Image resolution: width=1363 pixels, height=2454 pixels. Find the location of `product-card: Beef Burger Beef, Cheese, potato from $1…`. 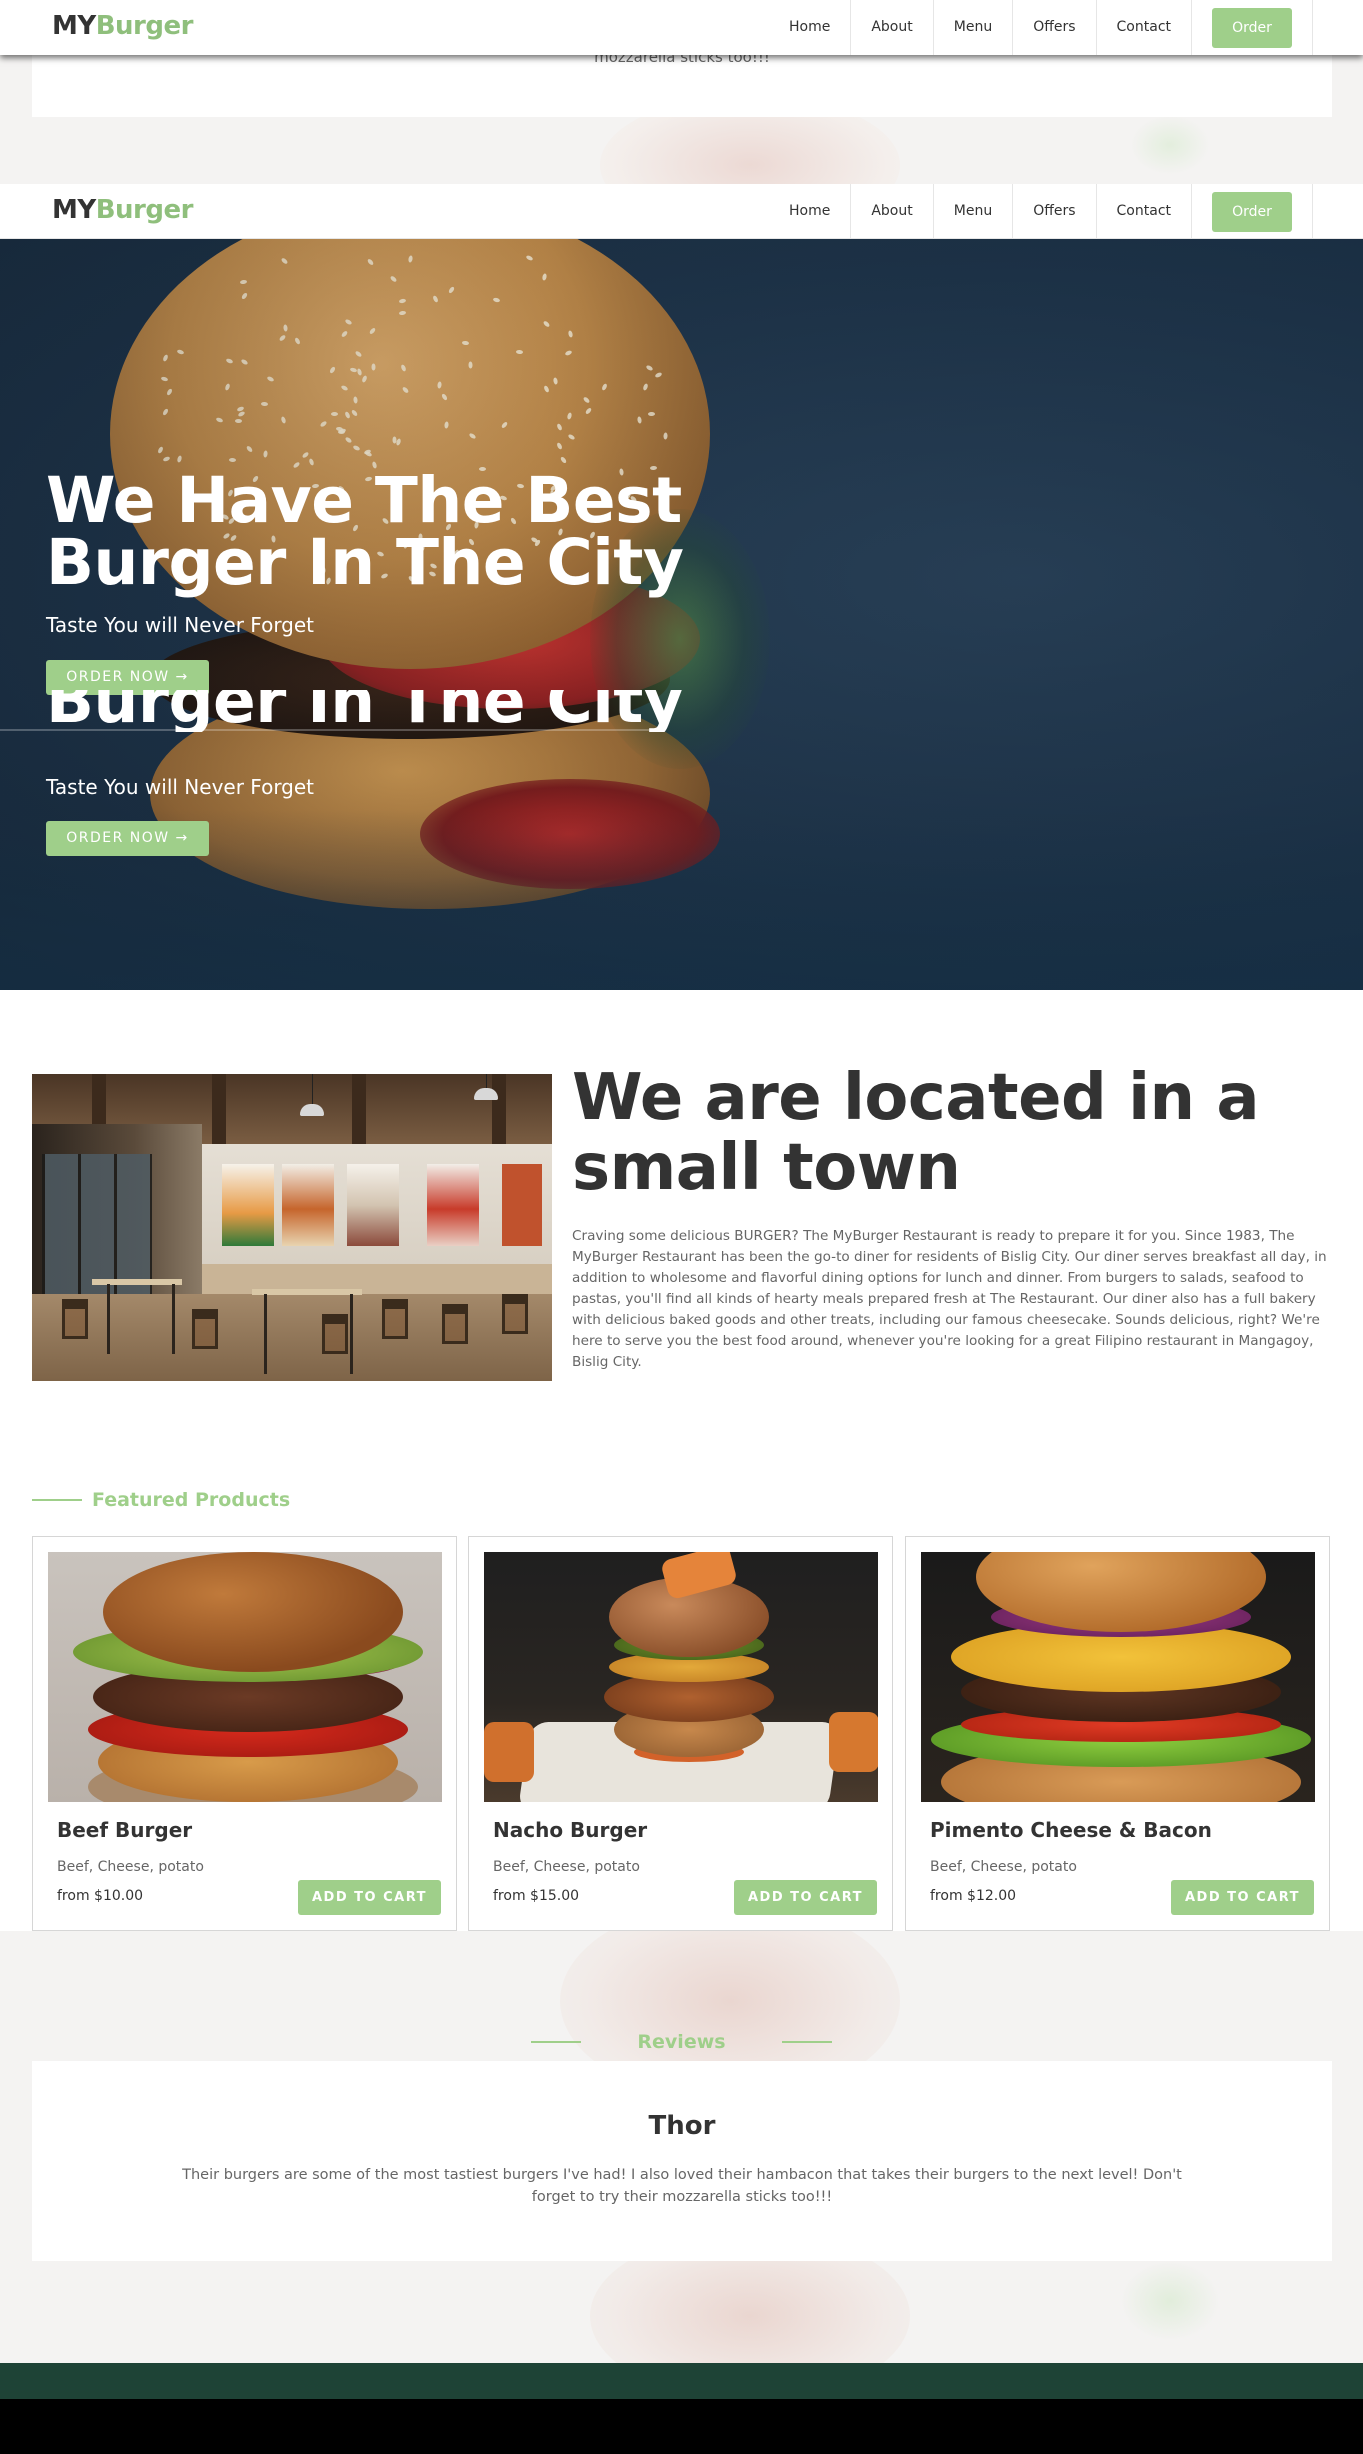

product-card: Beef Burger Beef, Cheese, potato from $1… is located at coordinates (244, 1733).